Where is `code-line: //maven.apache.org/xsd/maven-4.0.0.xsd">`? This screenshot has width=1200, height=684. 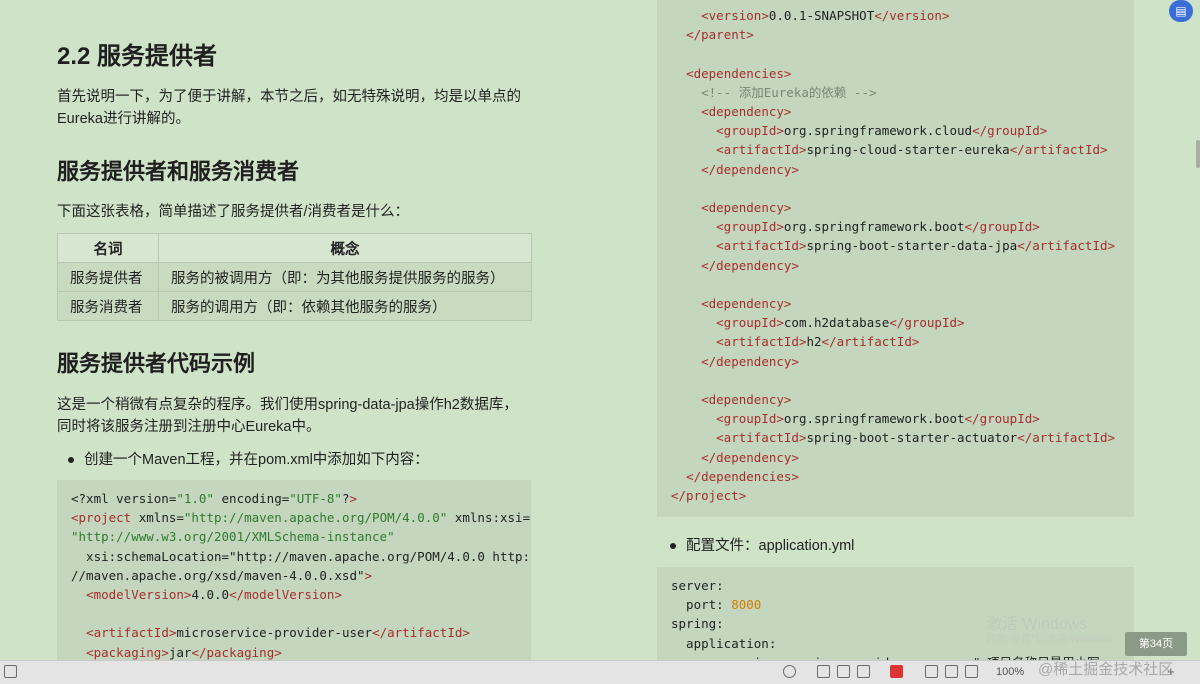 code-line: //maven.apache.org/xsd/maven-4.0.0.xsd"> is located at coordinates (222, 575).